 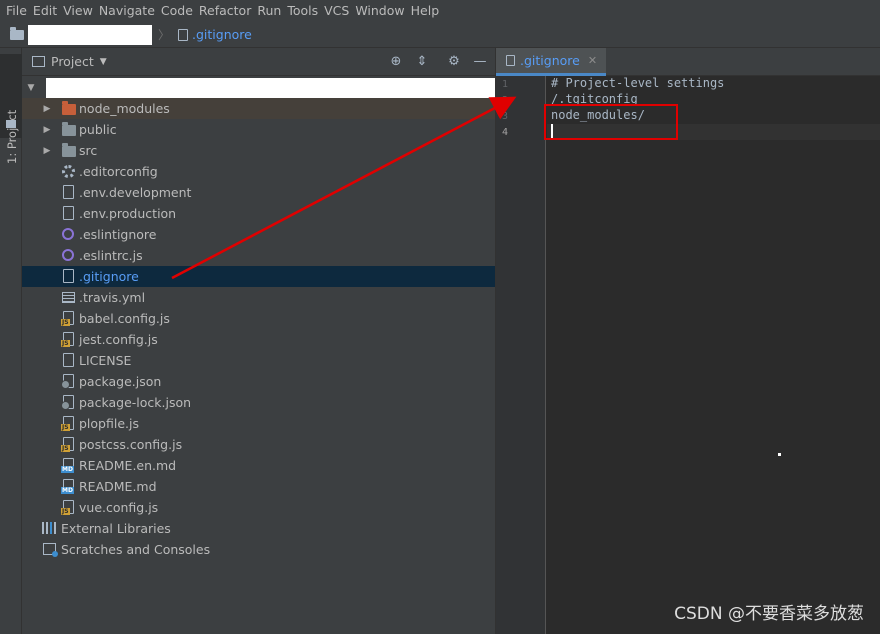 I want to click on tree-item-postcss-config: postcss.config.js, so click(x=258, y=444).